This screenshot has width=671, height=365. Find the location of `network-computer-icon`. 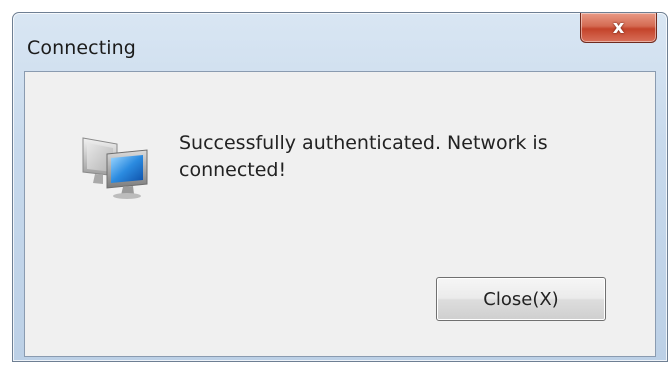

network-computer-icon is located at coordinates (115, 168).